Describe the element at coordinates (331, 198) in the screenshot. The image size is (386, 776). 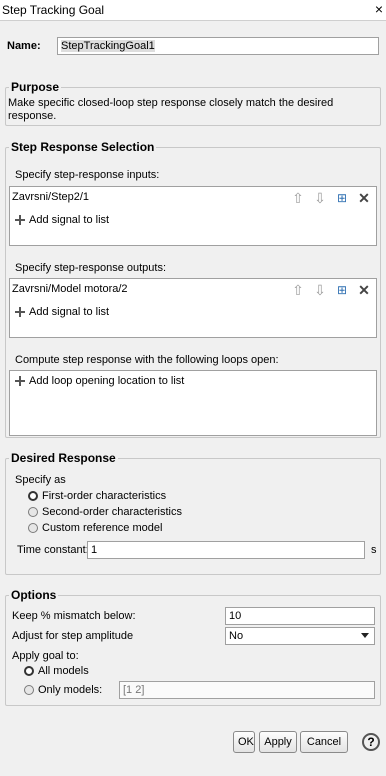
I see `inputs-toolbar: ⇧ ⇩ ⊞ ✕` at that location.